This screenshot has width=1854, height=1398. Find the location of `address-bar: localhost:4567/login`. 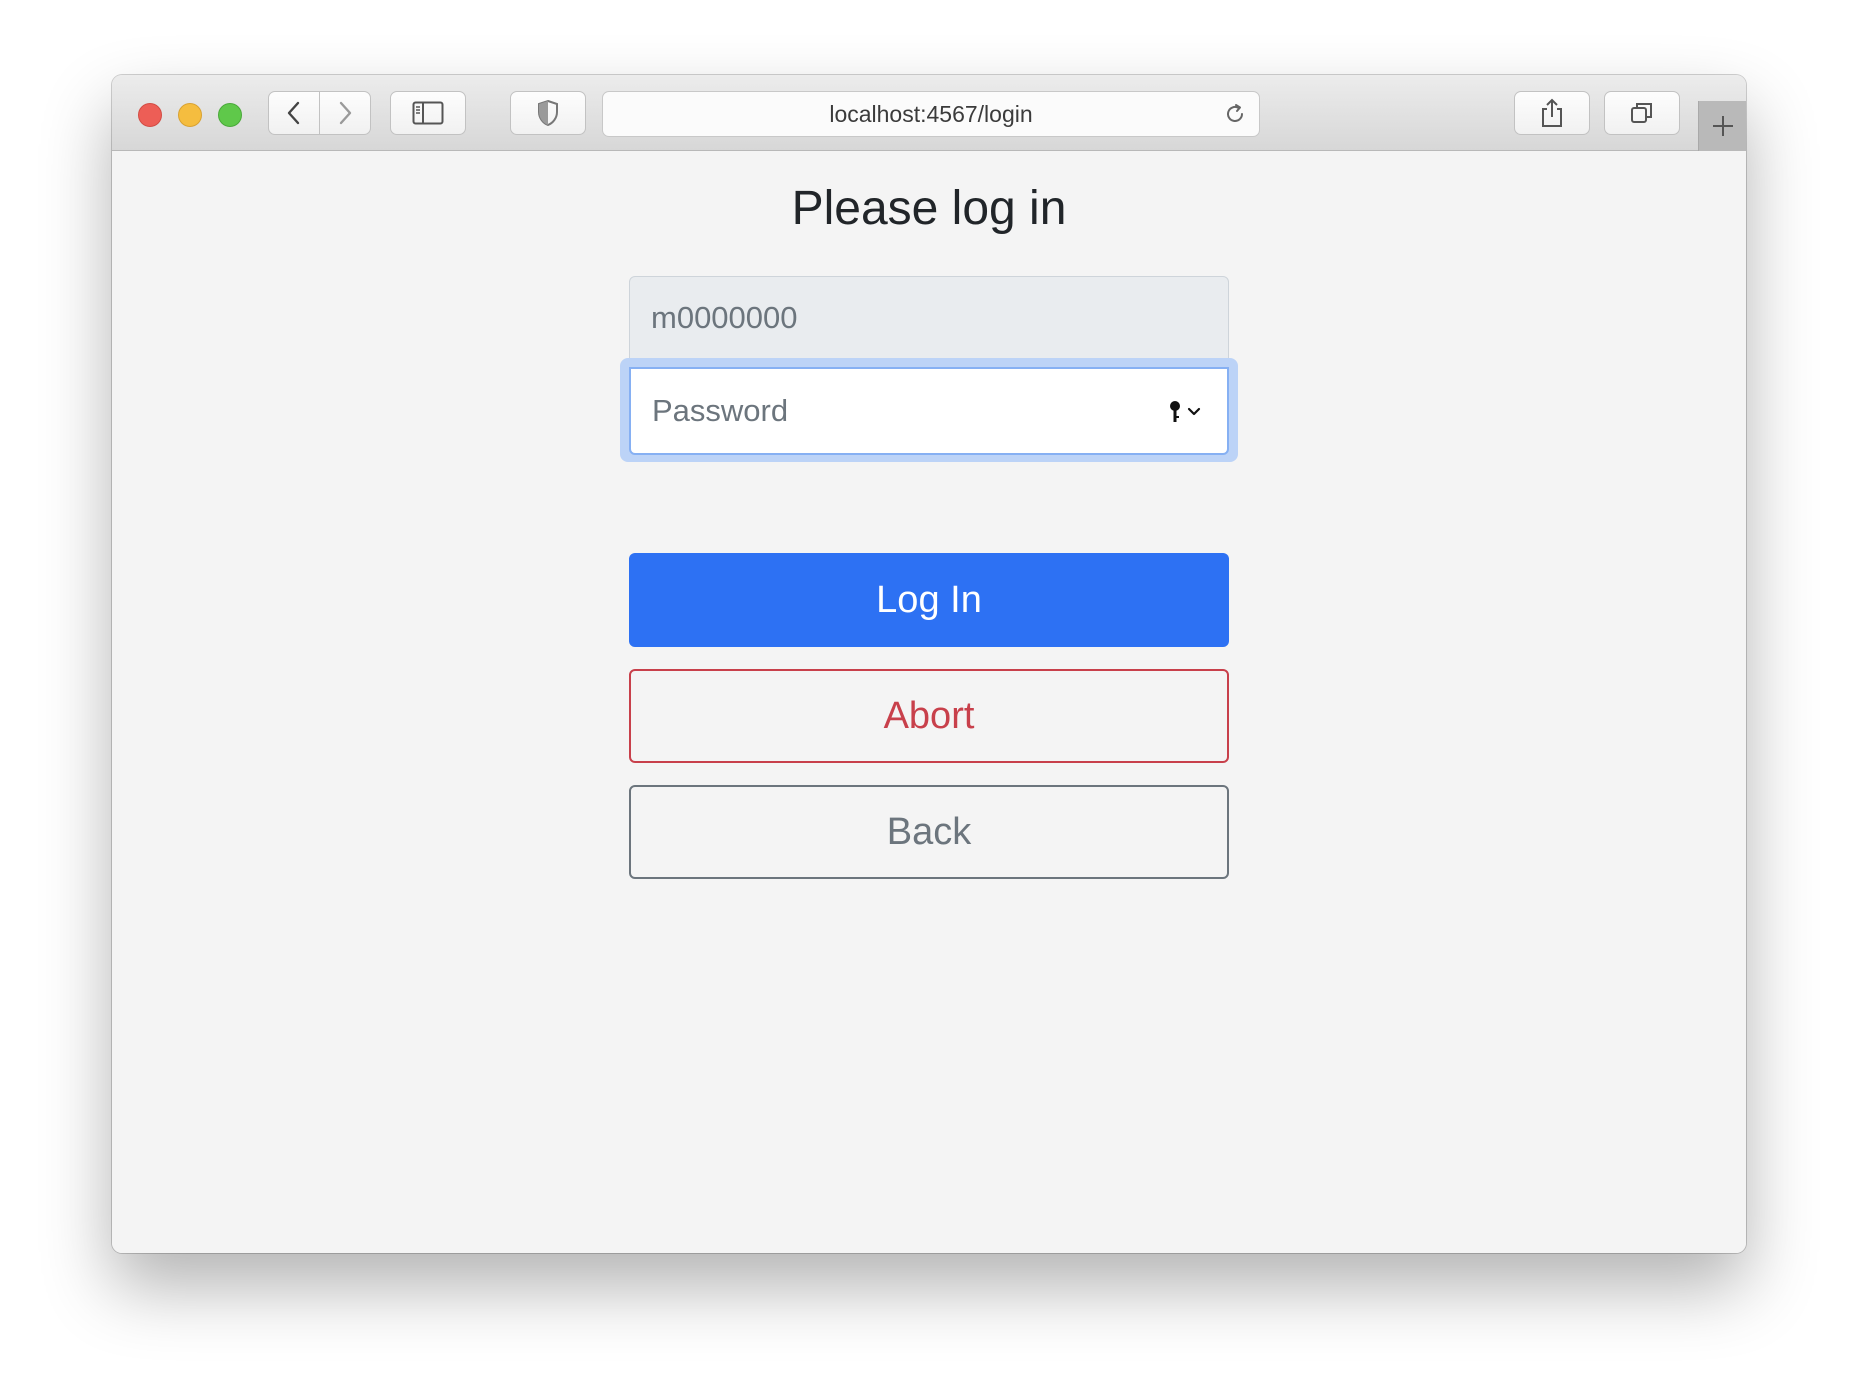

address-bar: localhost:4567/login is located at coordinates (931, 114).